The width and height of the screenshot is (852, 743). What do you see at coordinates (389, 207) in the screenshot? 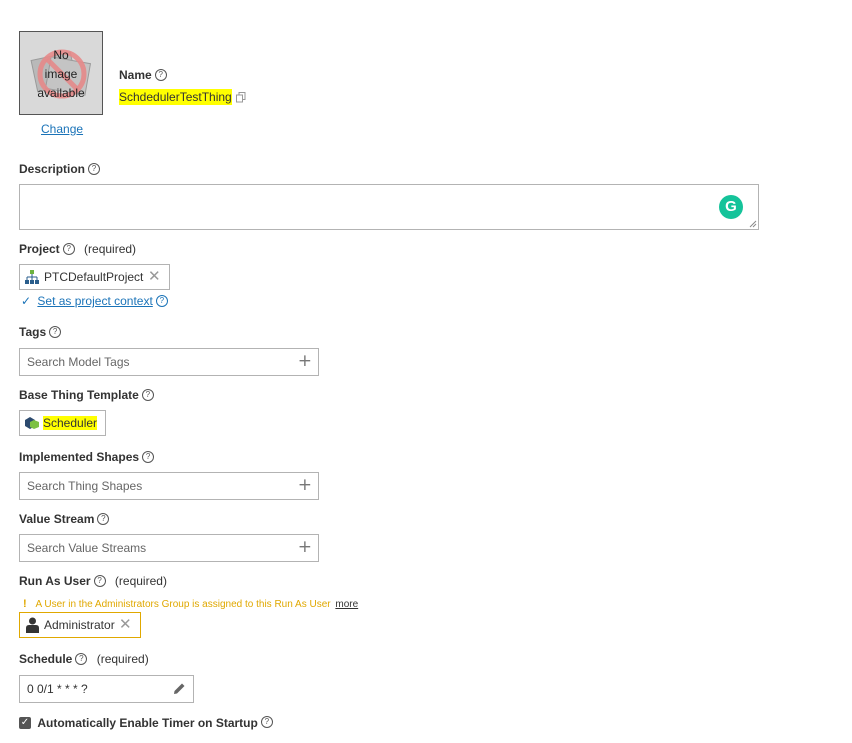
I see `description-textarea: G` at bounding box center [389, 207].